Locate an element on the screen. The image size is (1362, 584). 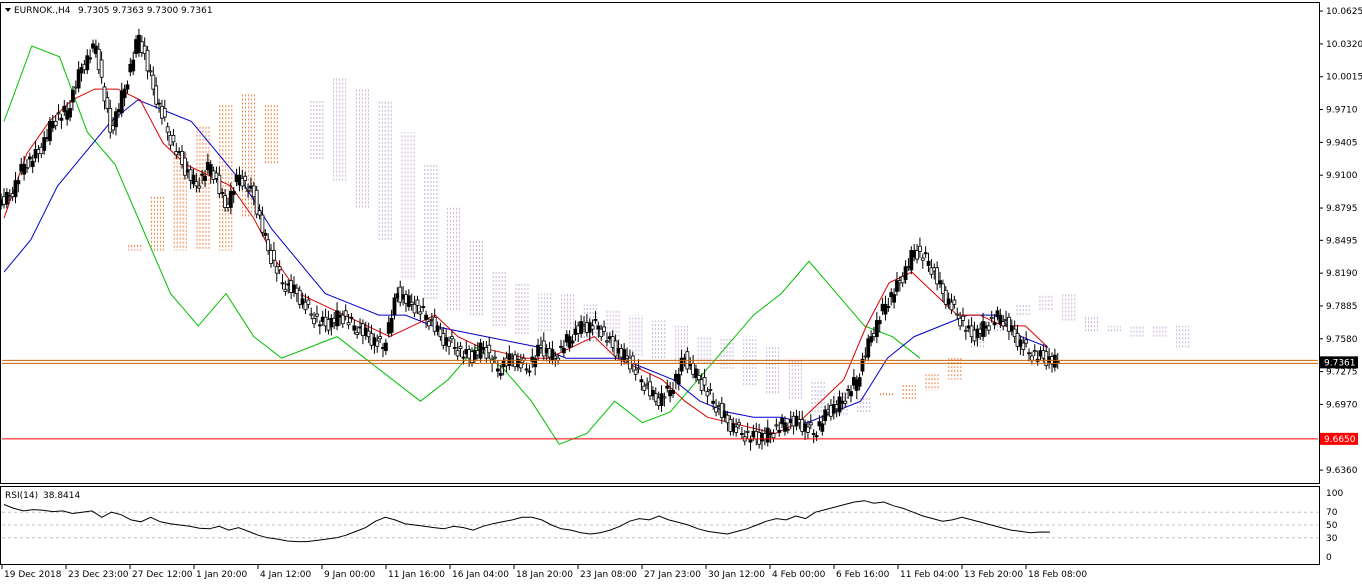
x-tick-label: 27 Dec 12:00 is located at coordinates (162, 575).